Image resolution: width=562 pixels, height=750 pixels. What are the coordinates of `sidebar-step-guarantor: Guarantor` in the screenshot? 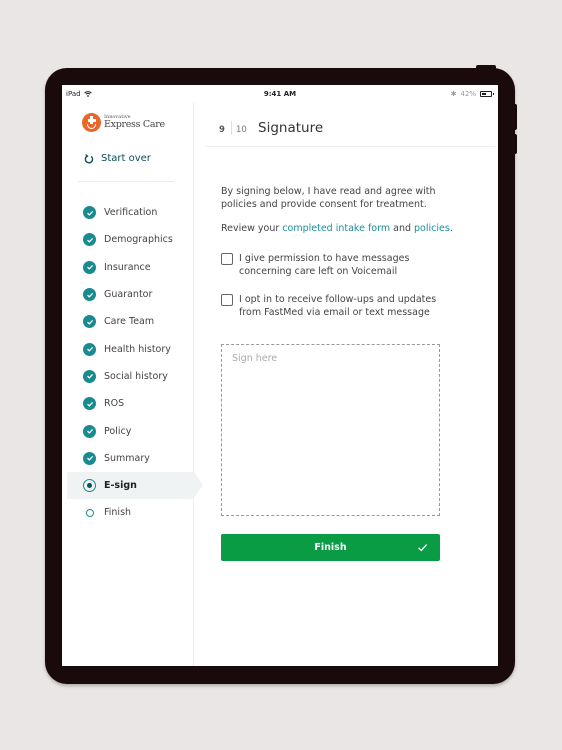 It's located at (133, 294).